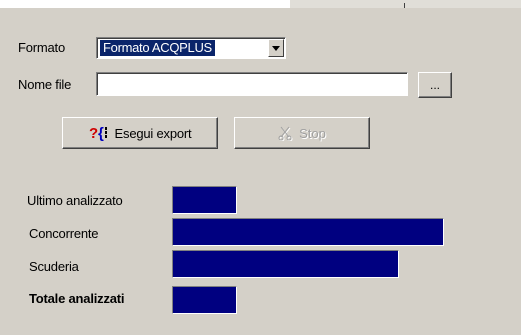  Describe the element at coordinates (157, 48) in the screenshot. I see `formato-selected-value: Formato ACQPLUS` at that location.